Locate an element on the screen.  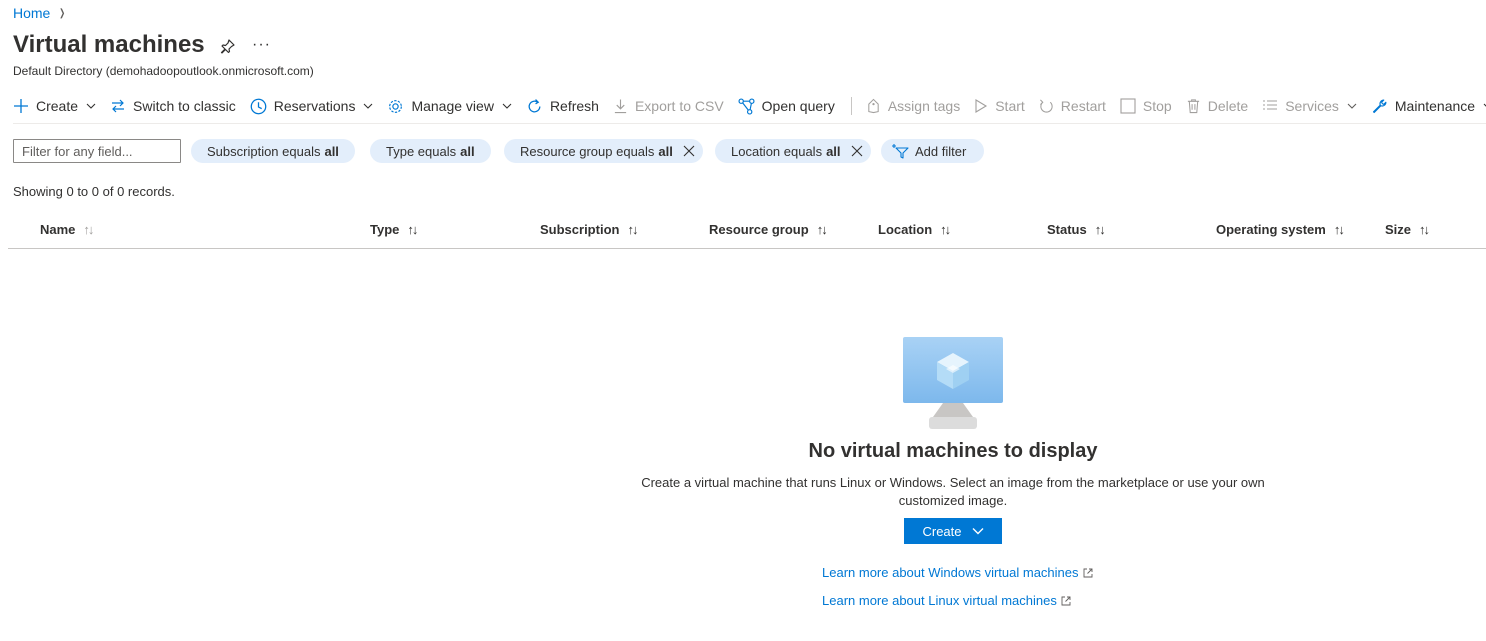
switch-to-classic-button: Switch to classic is located at coordinates (173, 106).